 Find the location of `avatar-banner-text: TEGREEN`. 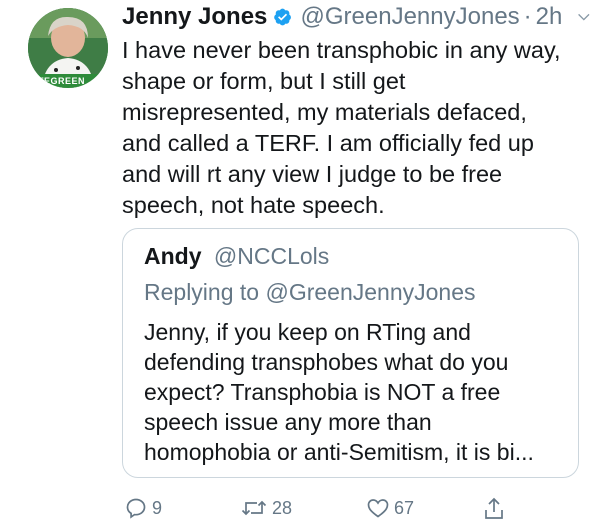

avatar-banner-text: TEGREEN is located at coordinates (62, 81).